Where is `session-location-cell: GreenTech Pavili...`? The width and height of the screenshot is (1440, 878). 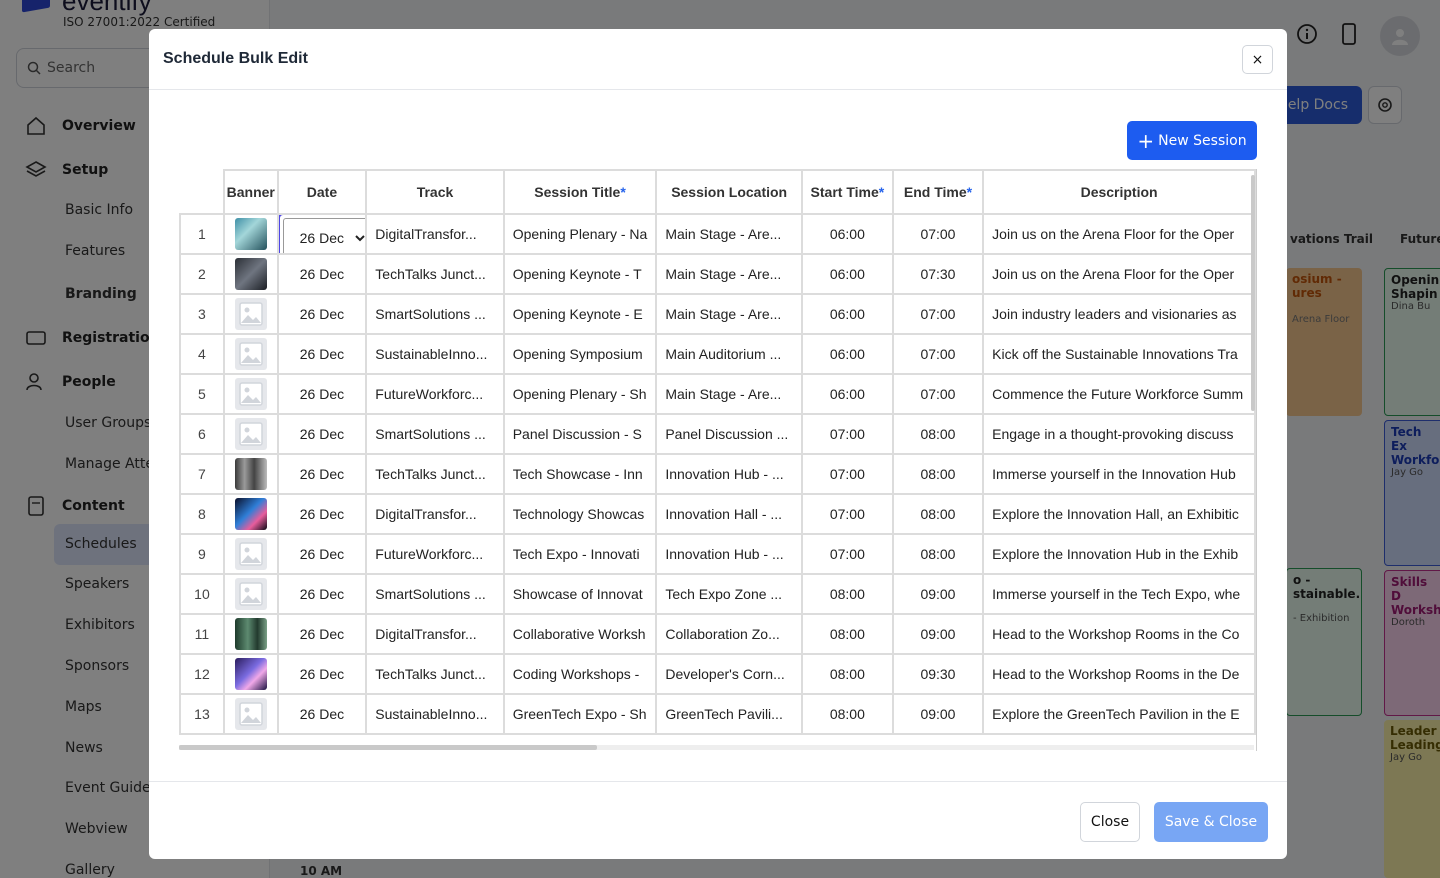
session-location-cell: GreenTech Pavili... is located at coordinates (729, 714).